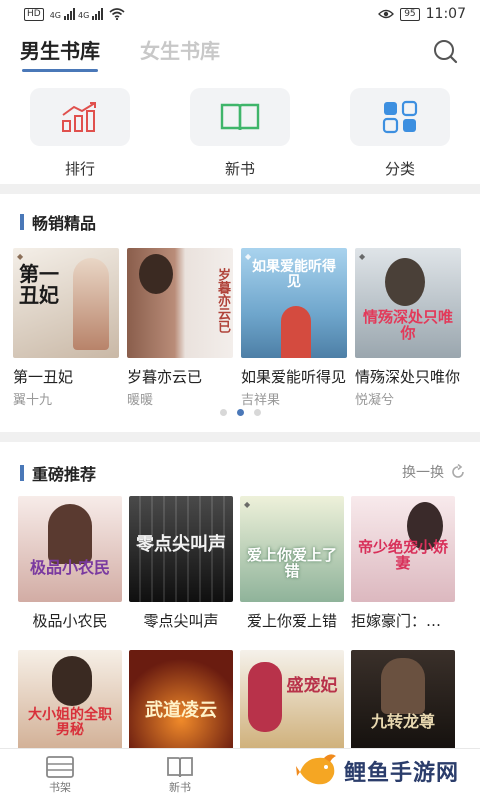  Describe the element at coordinates (222, 300) in the screenshot. I see `cover-title: 岁暮亦云已` at that location.